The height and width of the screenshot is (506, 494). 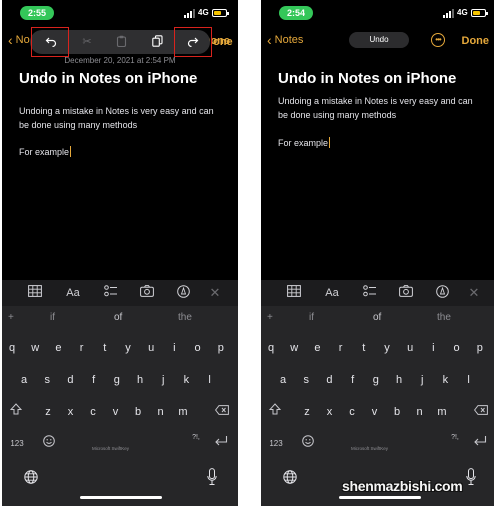 I want to click on done-button-partial: one, so click(x=223, y=42).